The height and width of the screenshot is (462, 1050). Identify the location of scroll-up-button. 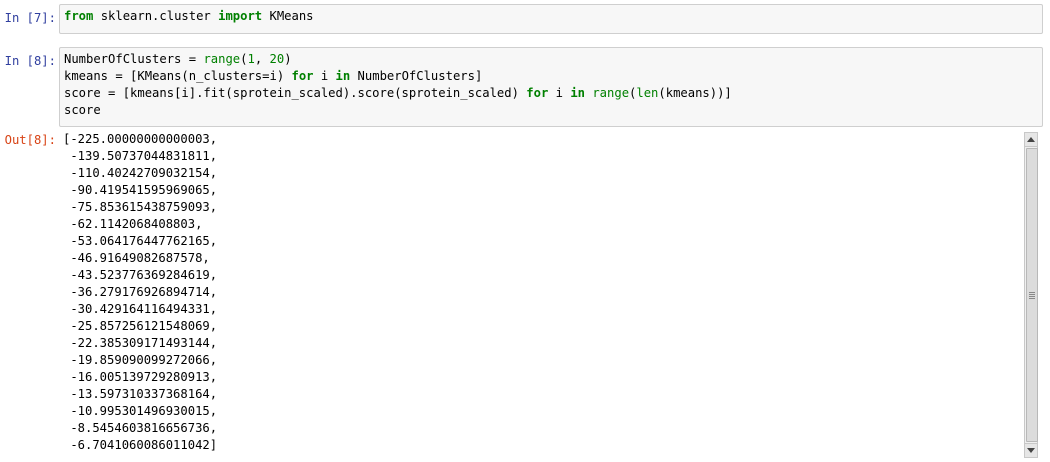
(1031, 140).